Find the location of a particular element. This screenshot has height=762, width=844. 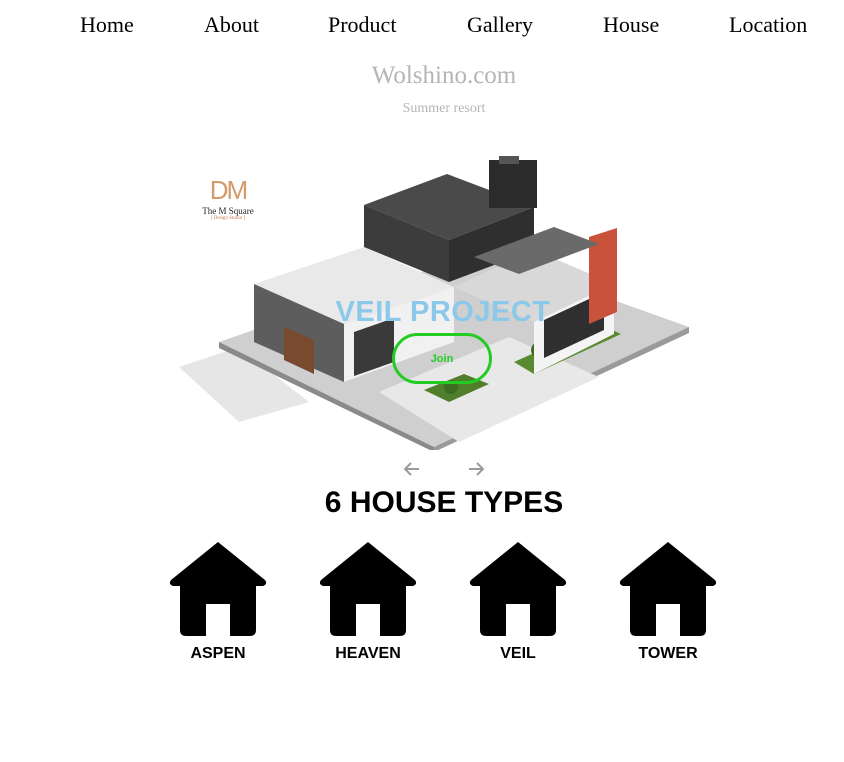

house-type-tower: TOWER is located at coordinates (668, 601).